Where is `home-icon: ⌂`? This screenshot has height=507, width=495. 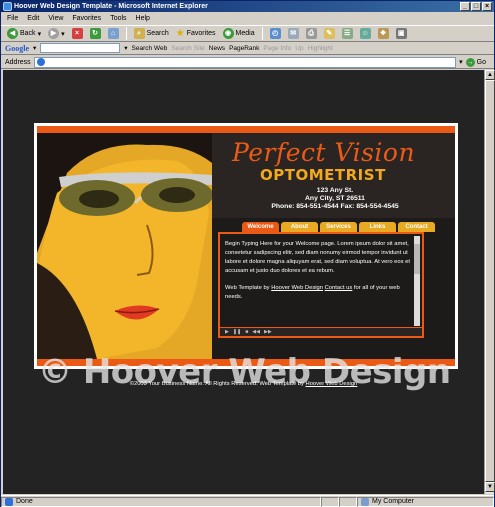
home-icon: ⌂ is located at coordinates (113, 33).